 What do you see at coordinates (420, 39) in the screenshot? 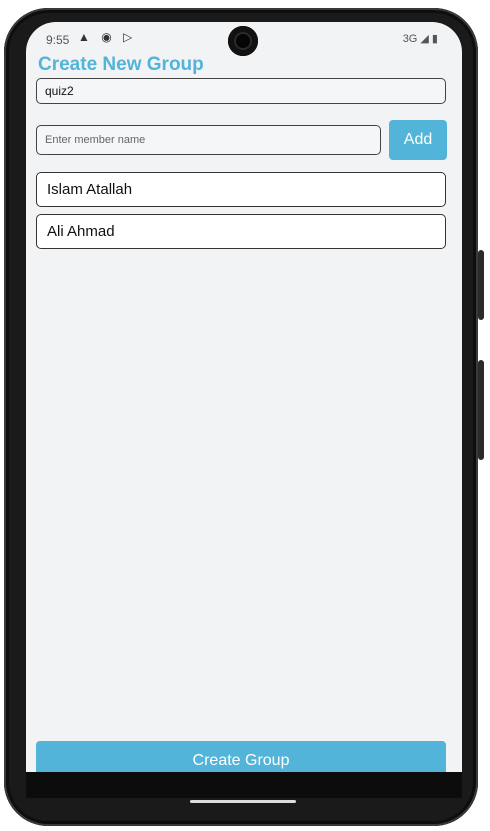
I see `signal-battery-icons: 3G ◢ ▮` at bounding box center [420, 39].